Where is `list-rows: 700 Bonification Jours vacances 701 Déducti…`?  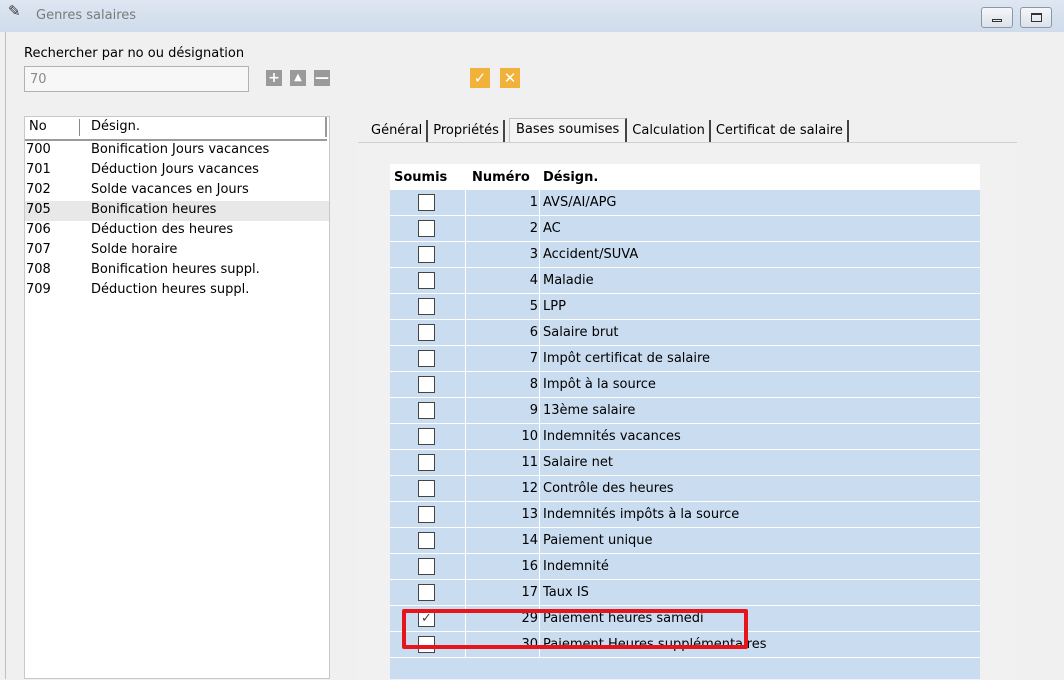
list-rows: 700 Bonification Jours vacances 701 Déducti… is located at coordinates (177, 221).